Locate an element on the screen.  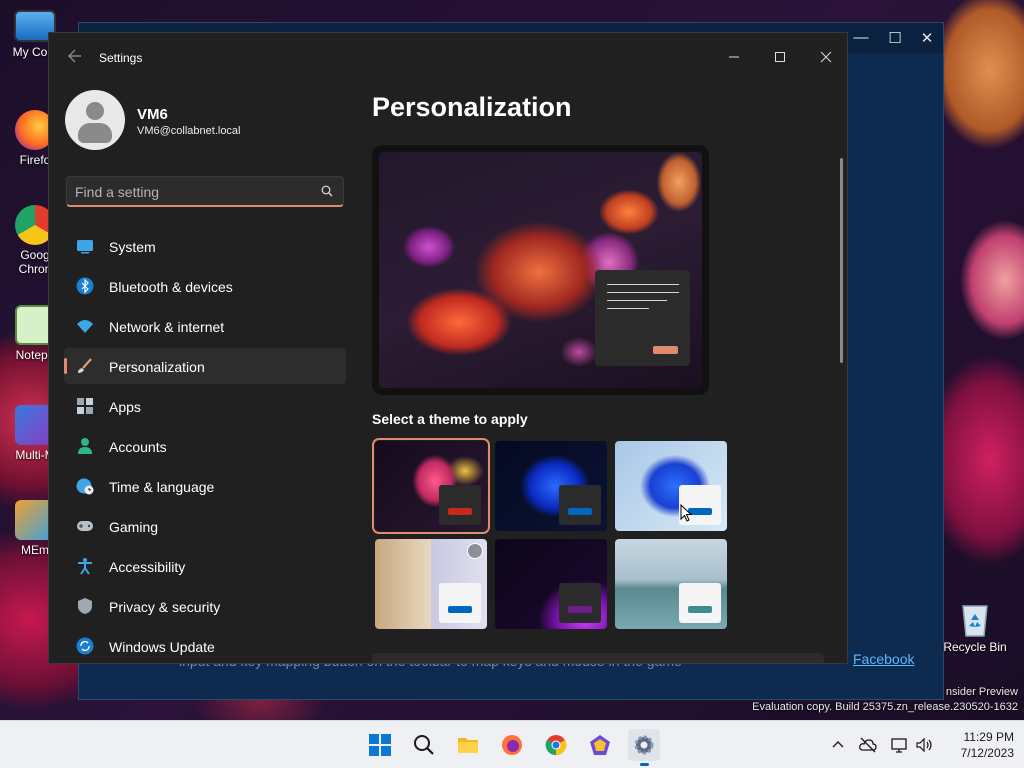
sidebar-item-gaming: Gaming is located at coordinates (205, 526).